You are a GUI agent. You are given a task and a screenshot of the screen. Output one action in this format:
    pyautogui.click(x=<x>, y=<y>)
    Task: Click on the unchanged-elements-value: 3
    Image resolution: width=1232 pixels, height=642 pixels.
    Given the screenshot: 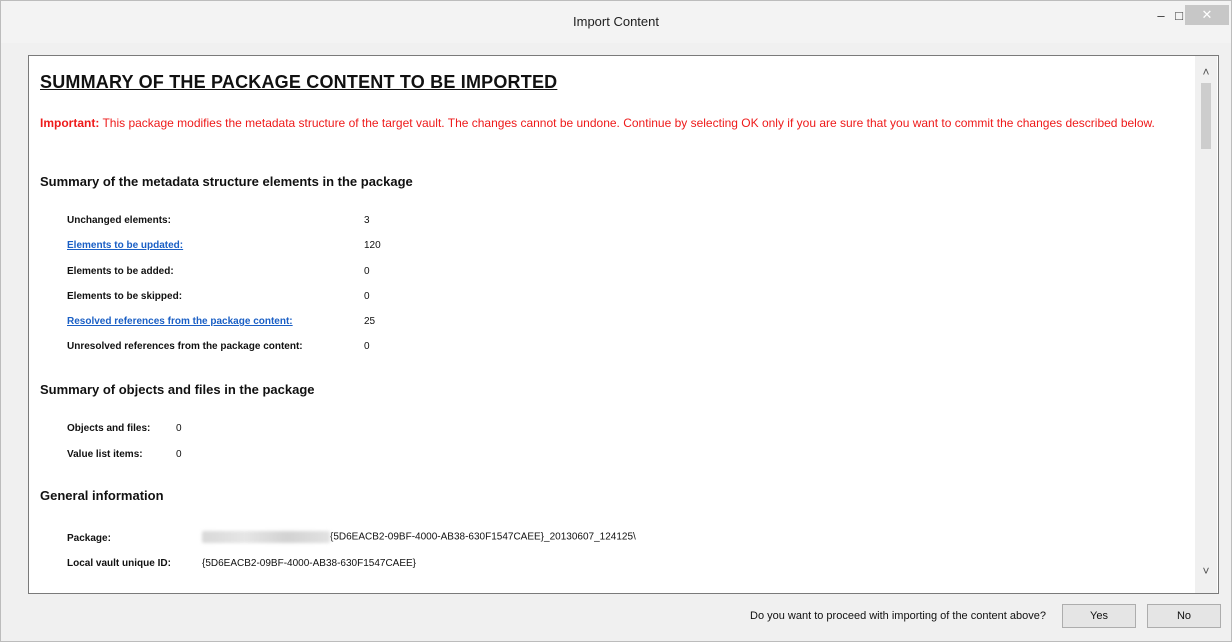 What is the action you would take?
    pyautogui.click(x=367, y=220)
    